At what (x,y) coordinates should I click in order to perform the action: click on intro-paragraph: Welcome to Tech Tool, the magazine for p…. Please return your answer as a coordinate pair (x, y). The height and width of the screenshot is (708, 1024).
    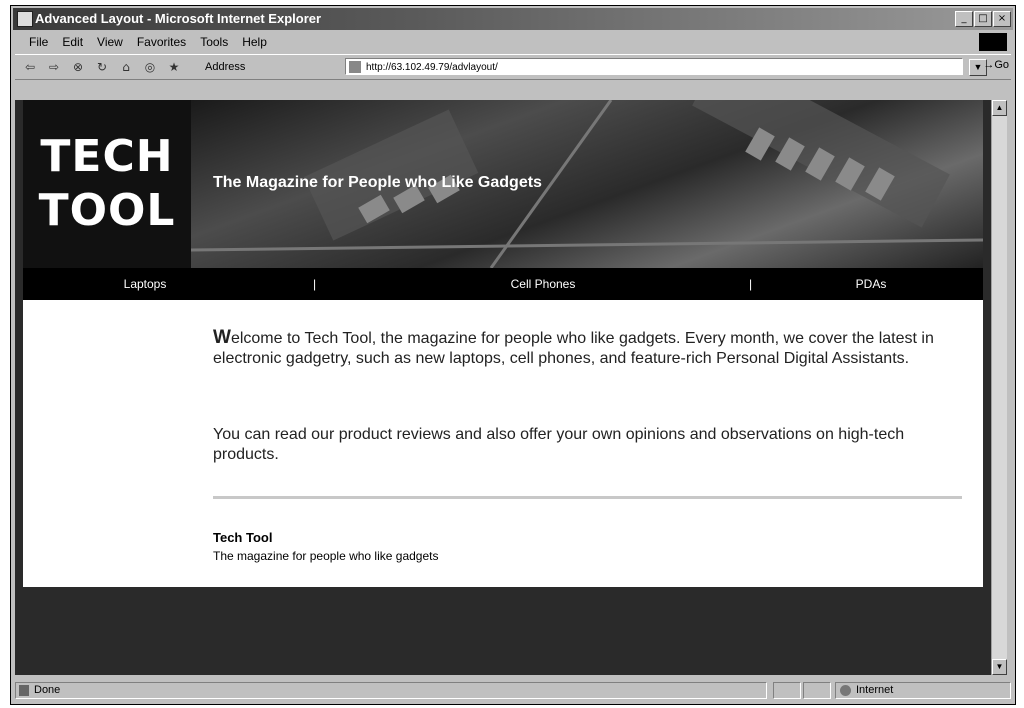
    Looking at the image, I should click on (589, 348).